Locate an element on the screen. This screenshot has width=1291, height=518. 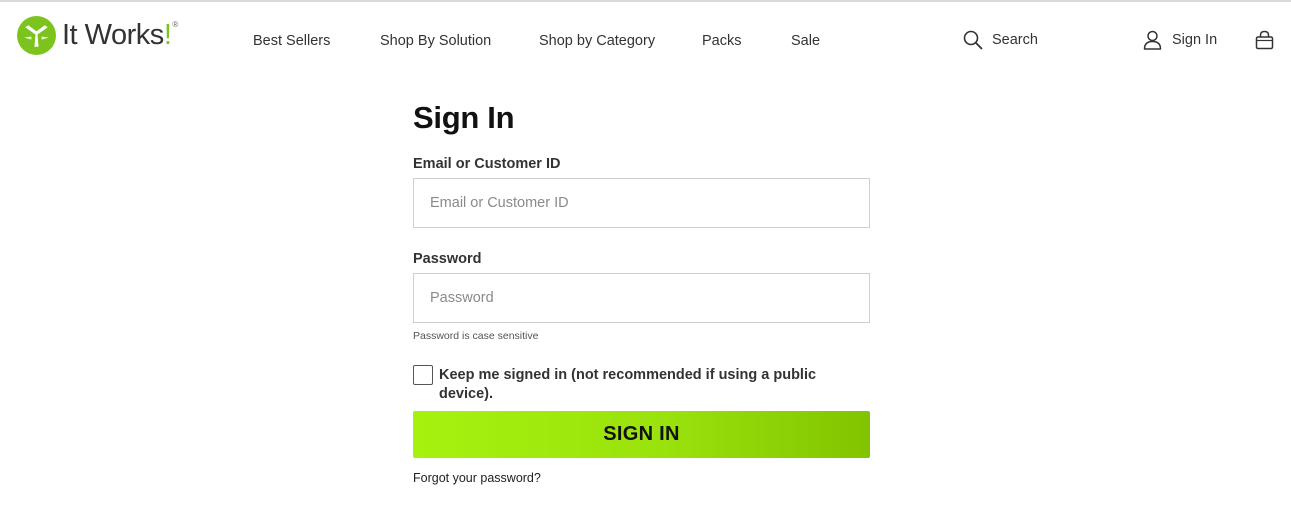
brand-logo: It Works!® is located at coordinates (97, 35).